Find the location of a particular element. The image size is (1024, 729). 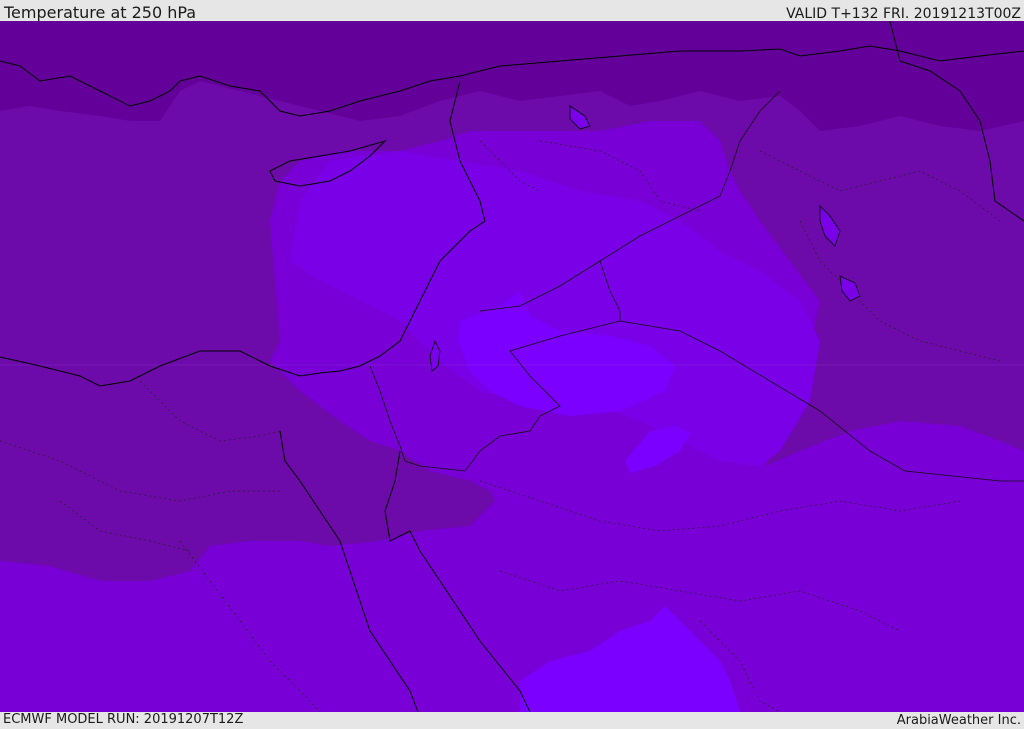

valid-time: VALID T+132 FRI. 20191213T00Z is located at coordinates (903, 14).